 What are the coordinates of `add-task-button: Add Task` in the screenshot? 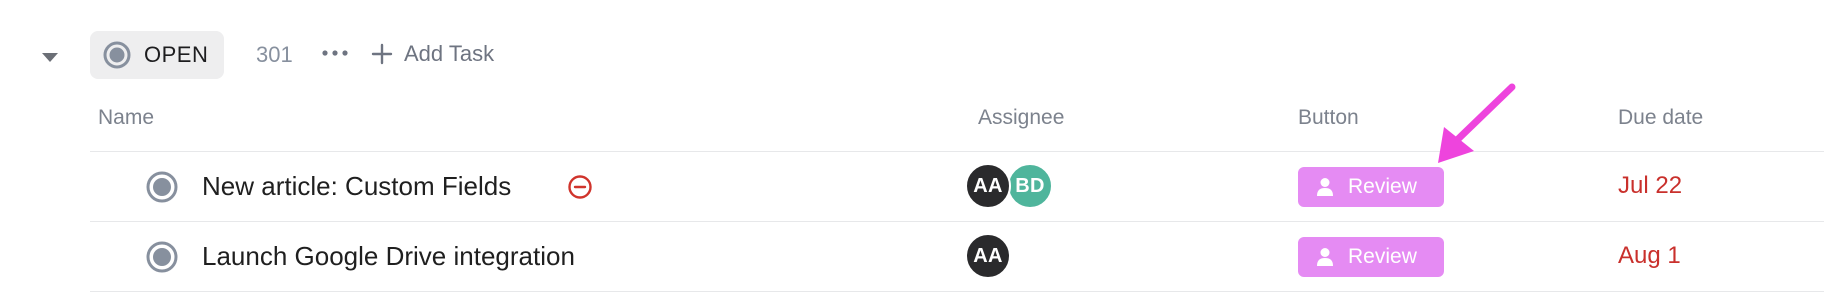 It's located at (432, 54).